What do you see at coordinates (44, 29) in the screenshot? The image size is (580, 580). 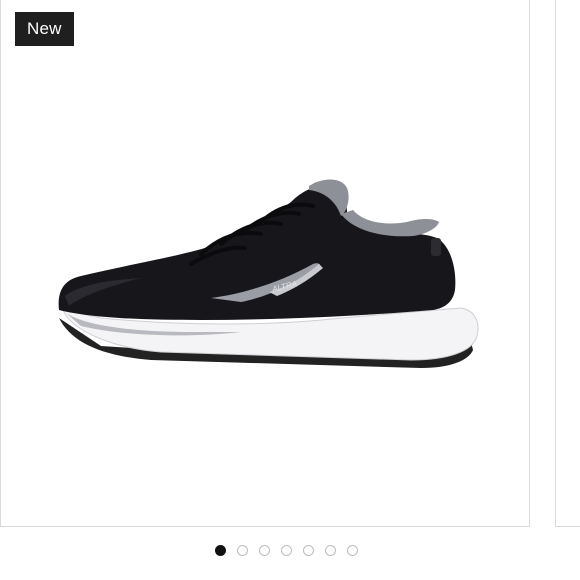 I see `new-badge: New` at bounding box center [44, 29].